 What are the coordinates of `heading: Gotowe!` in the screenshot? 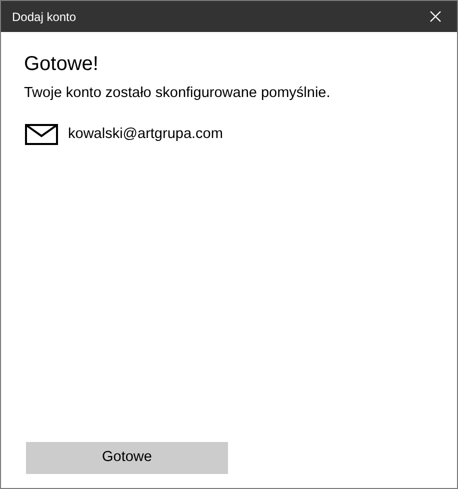 It's located at (62, 64).